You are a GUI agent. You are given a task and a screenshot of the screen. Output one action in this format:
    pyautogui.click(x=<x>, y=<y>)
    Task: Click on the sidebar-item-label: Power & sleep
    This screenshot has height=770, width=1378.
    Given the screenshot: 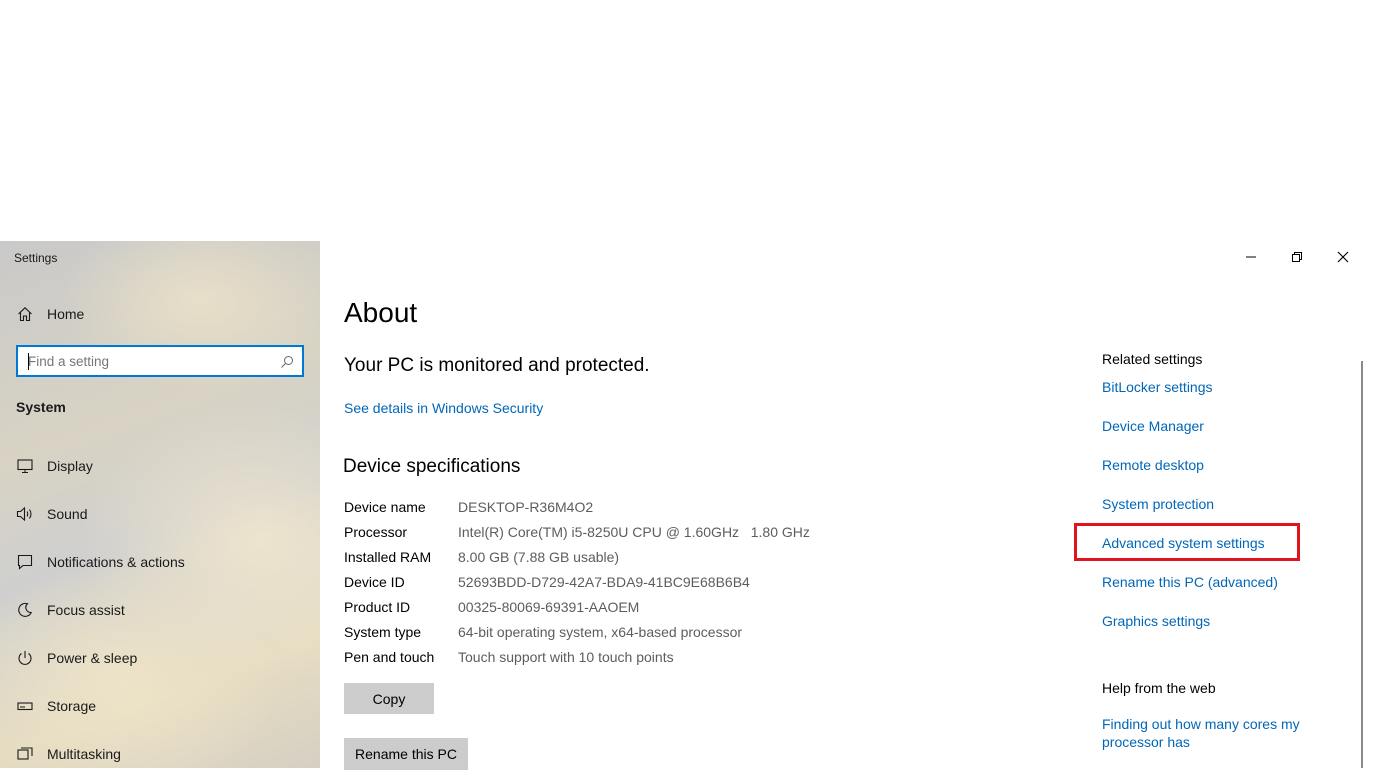 What is the action you would take?
    pyautogui.click(x=92, y=658)
    